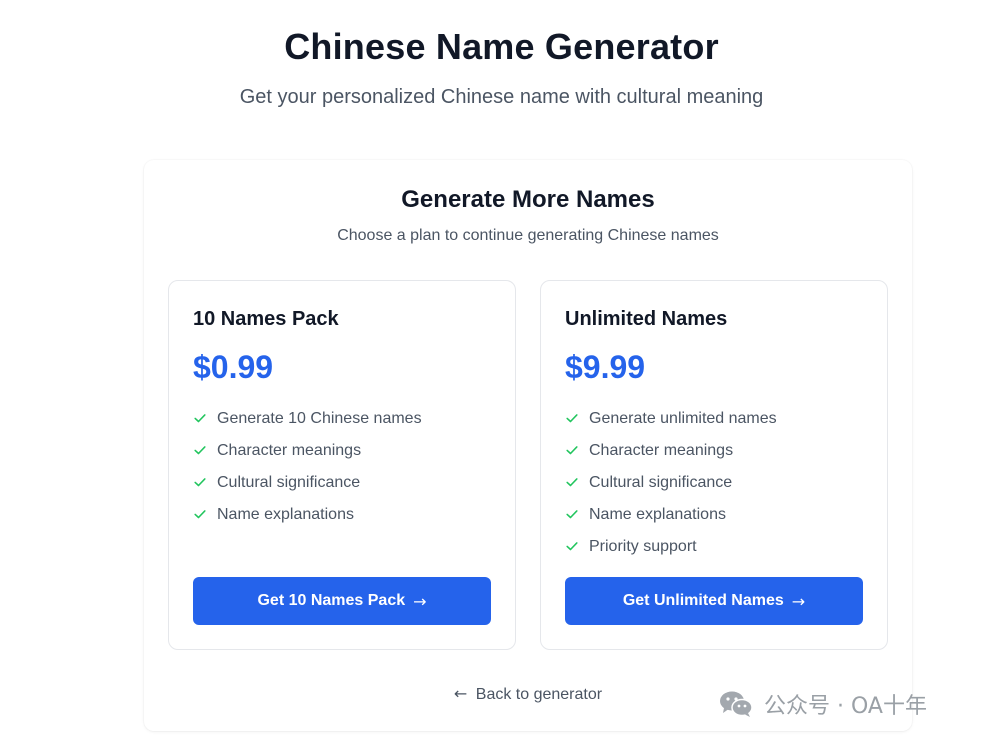 The image size is (1003, 744). I want to click on button-label: Get 10 Names Pack, so click(331, 600).